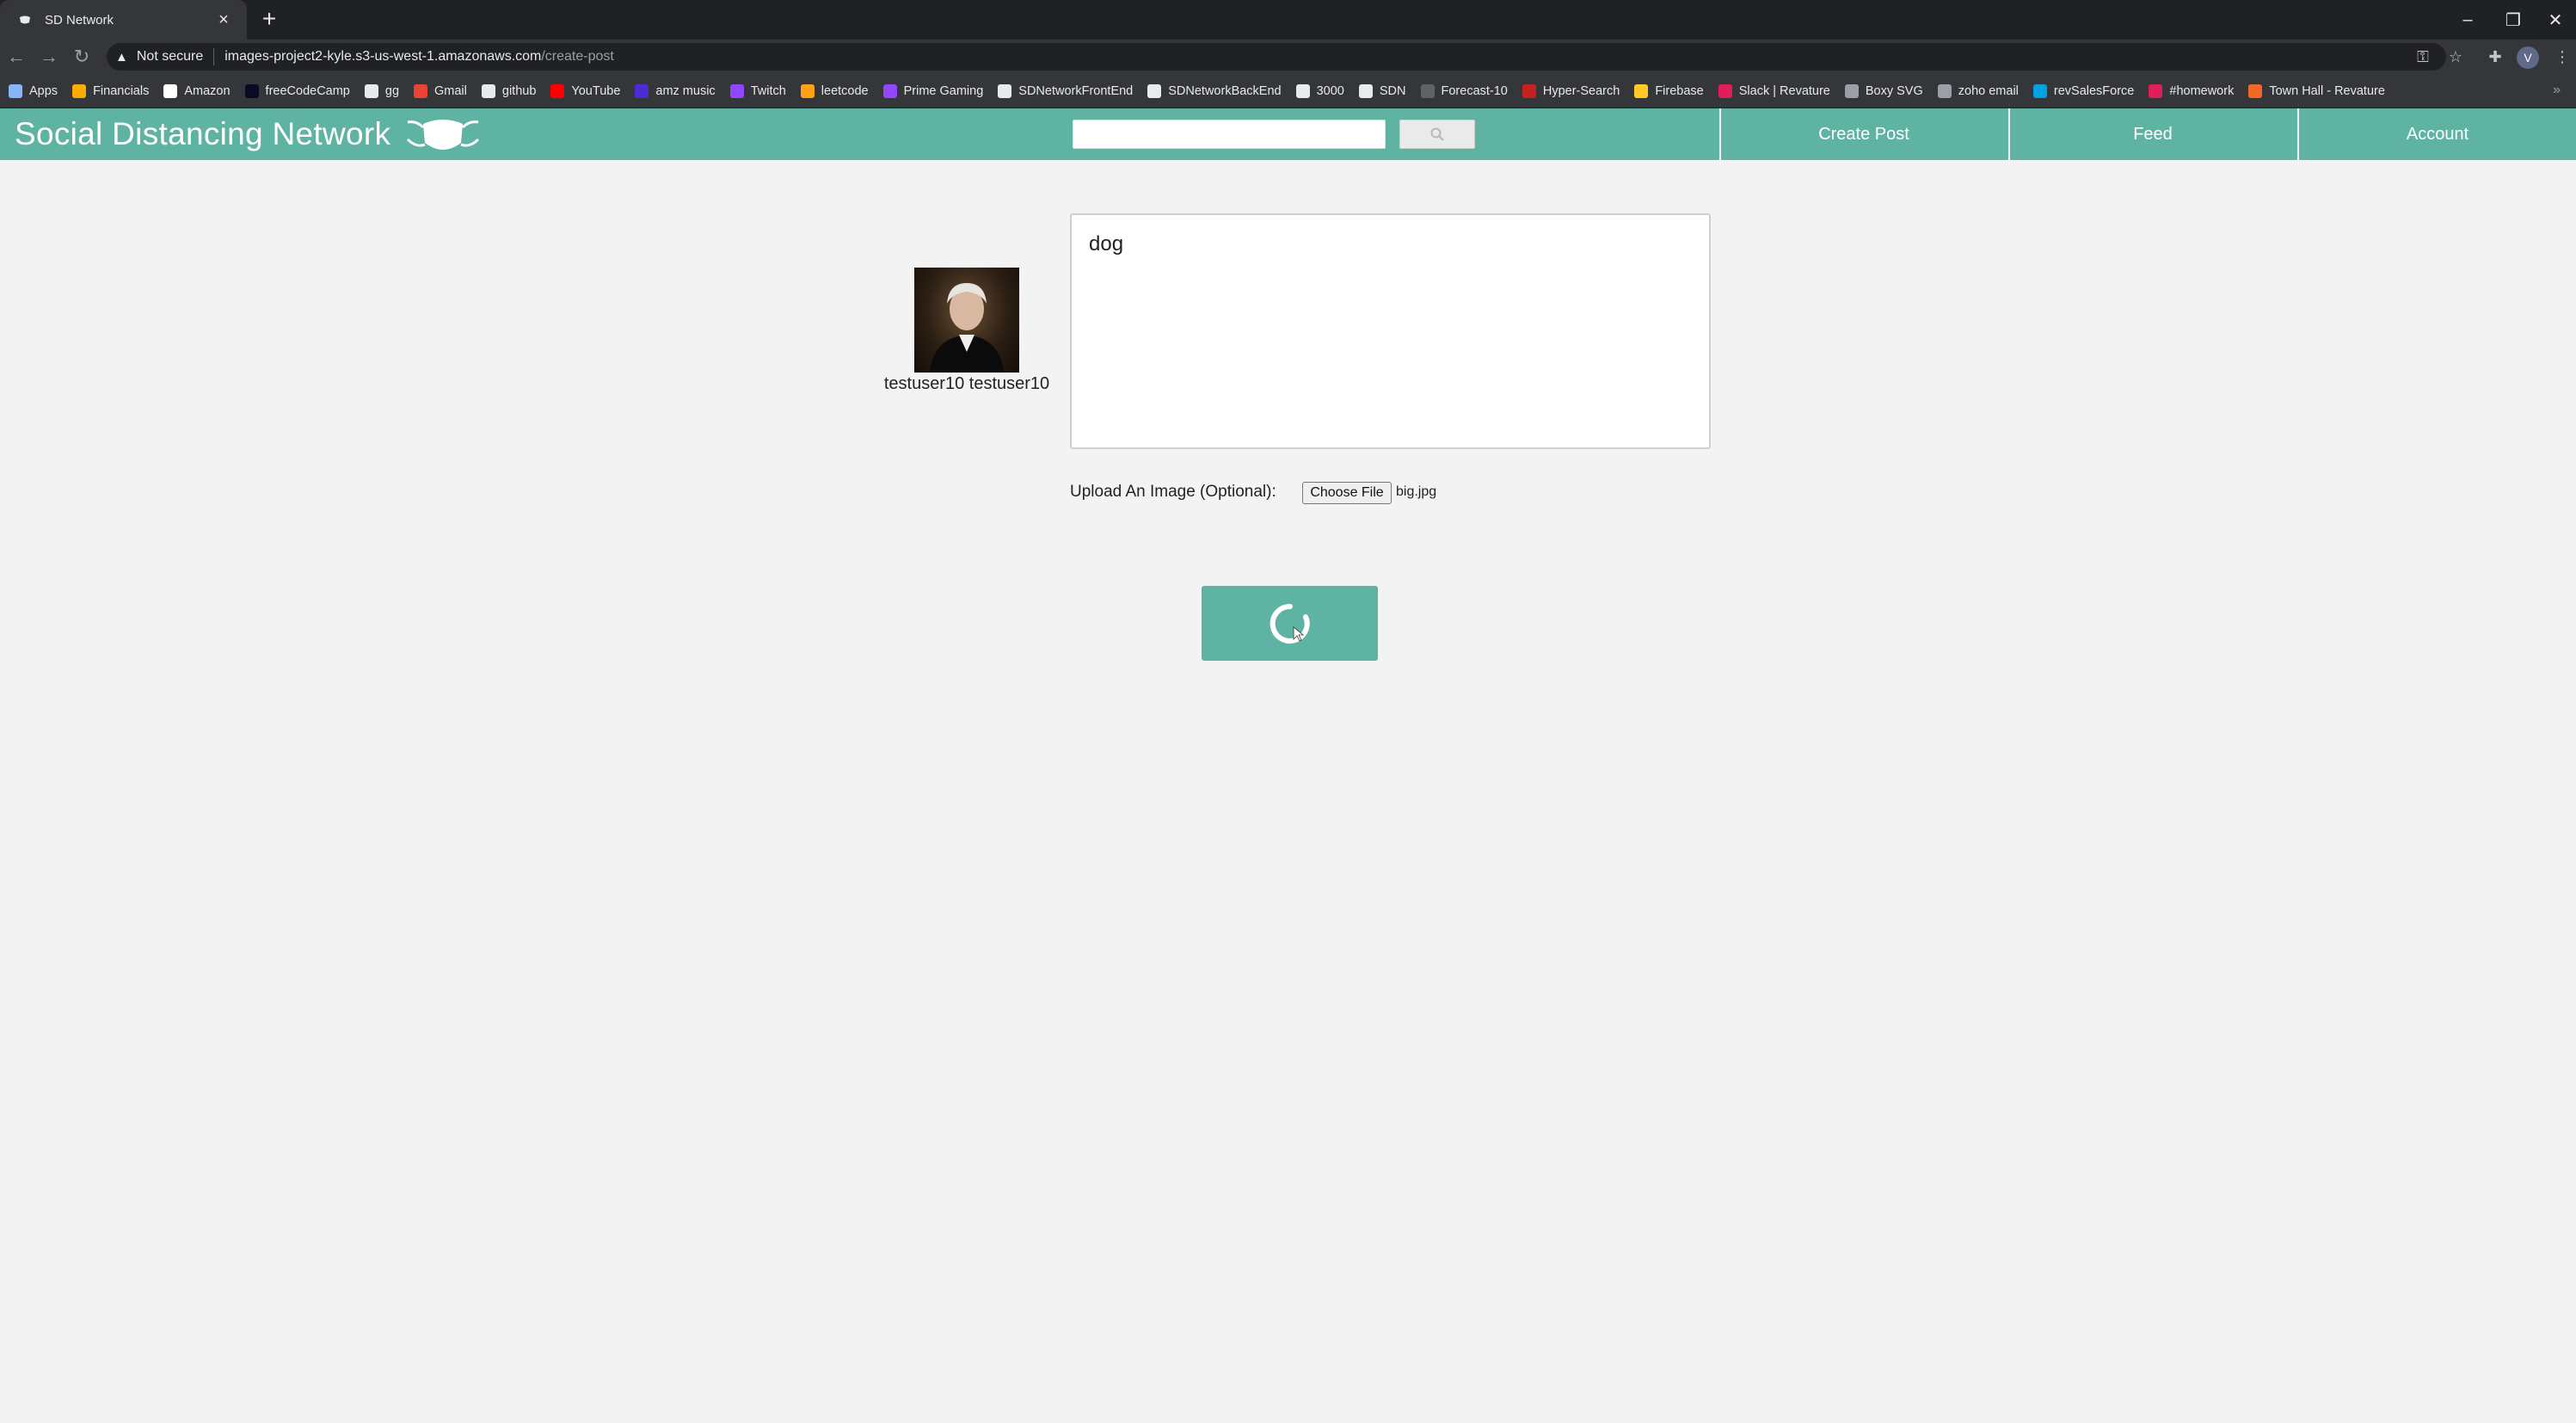 The image size is (2576, 1423). I want to click on nav-account: Account, so click(2436, 134).